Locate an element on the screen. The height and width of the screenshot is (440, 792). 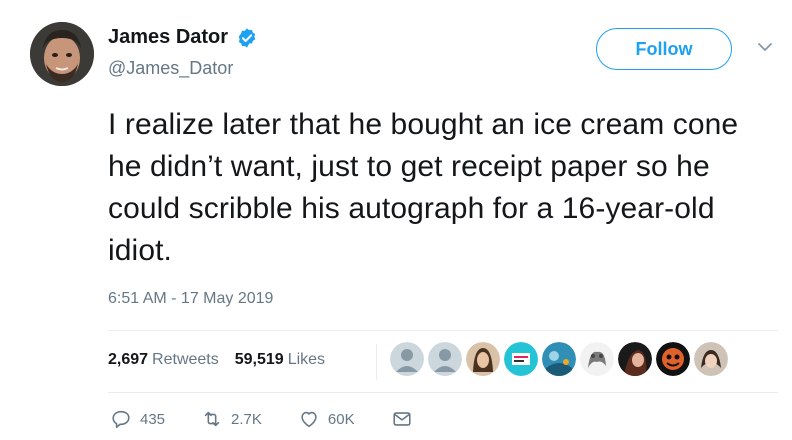
author-avatar-image is located at coordinates (62, 54).